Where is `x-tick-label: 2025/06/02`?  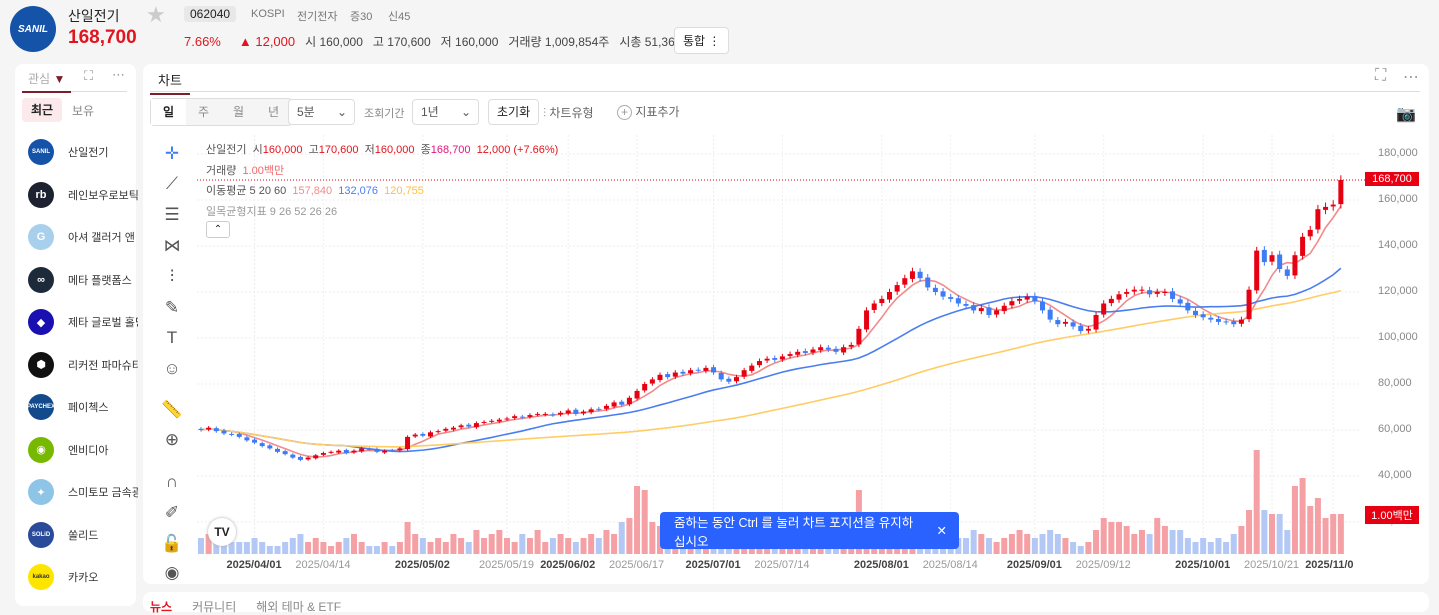
x-tick-label: 2025/06/02 is located at coordinates (568, 565).